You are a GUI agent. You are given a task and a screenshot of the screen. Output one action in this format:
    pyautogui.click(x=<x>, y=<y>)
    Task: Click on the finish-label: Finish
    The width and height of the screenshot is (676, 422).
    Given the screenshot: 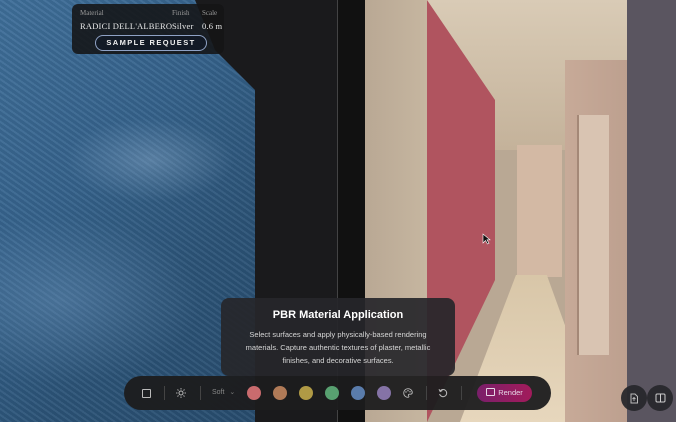 What is the action you would take?
    pyautogui.click(x=181, y=13)
    